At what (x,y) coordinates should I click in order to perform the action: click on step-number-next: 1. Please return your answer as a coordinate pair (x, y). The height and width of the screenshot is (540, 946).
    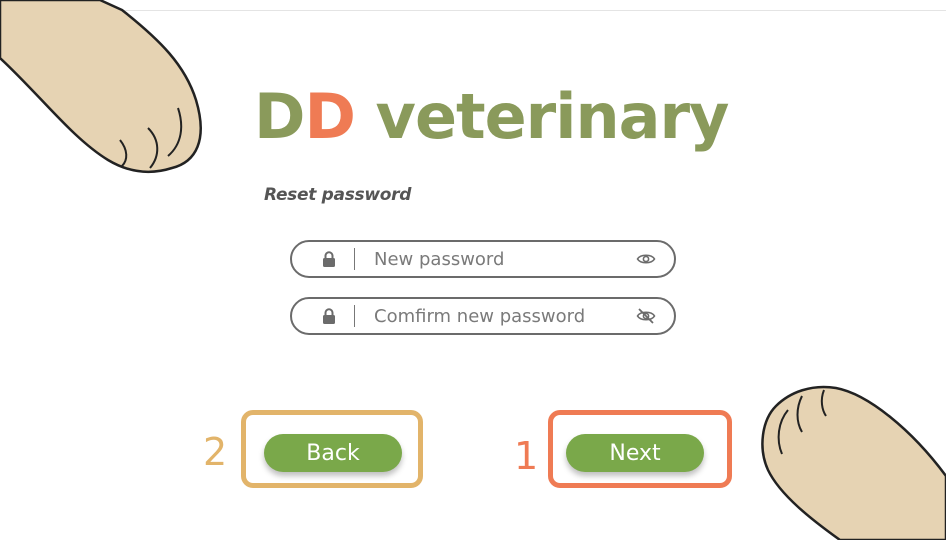
    Looking at the image, I should click on (526, 456).